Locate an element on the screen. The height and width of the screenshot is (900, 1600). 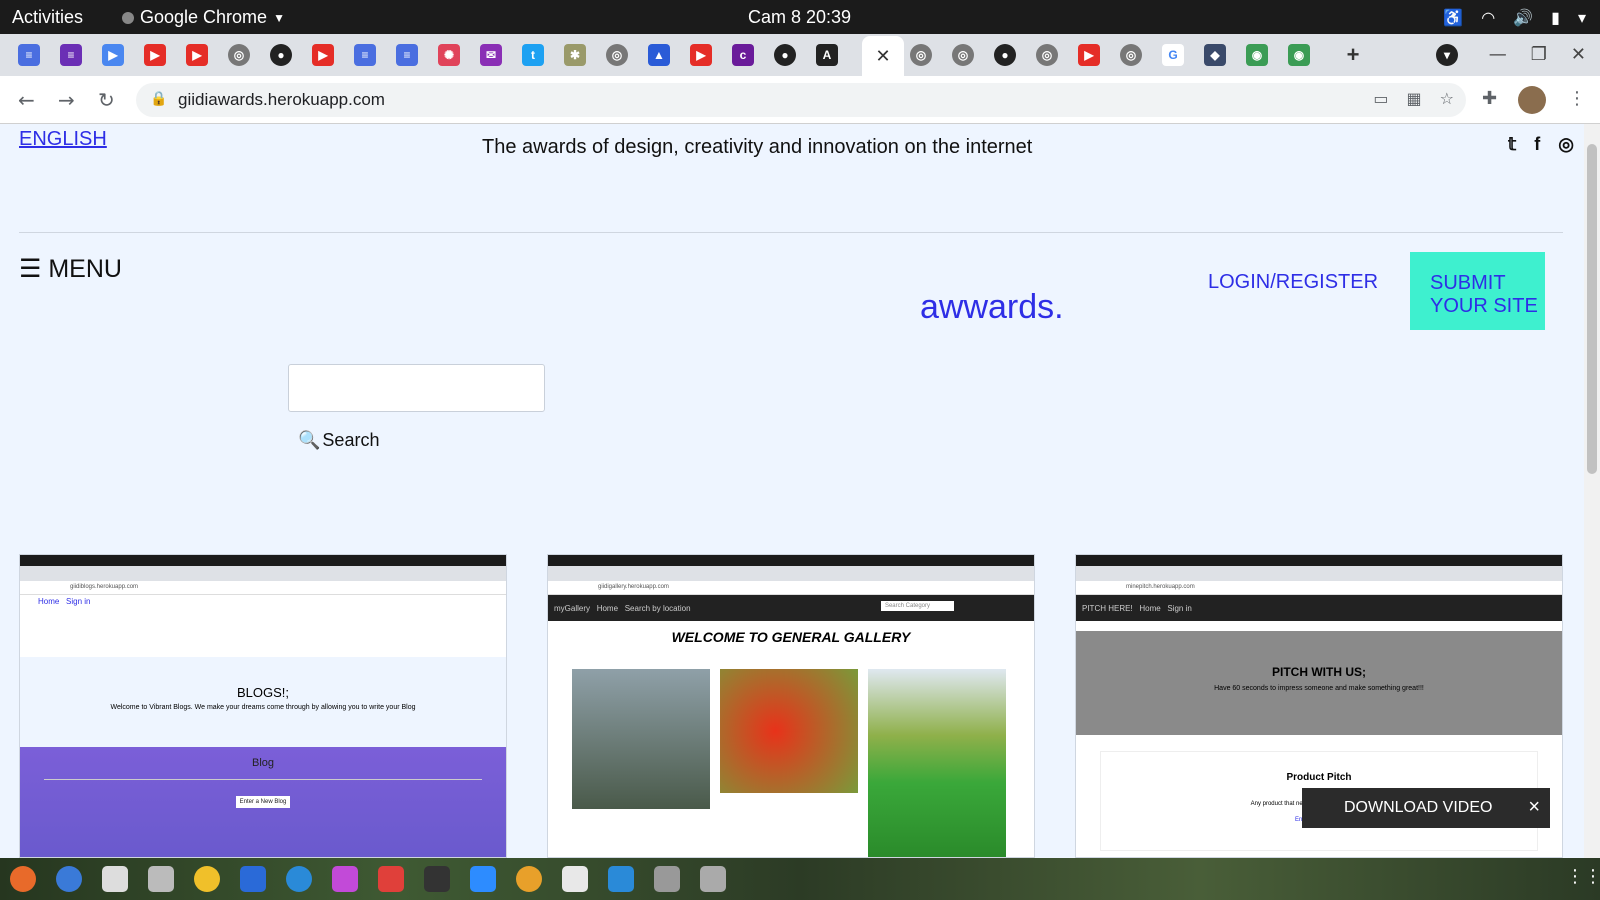
restore-icon: ❐ is located at coordinates (1539, 54).